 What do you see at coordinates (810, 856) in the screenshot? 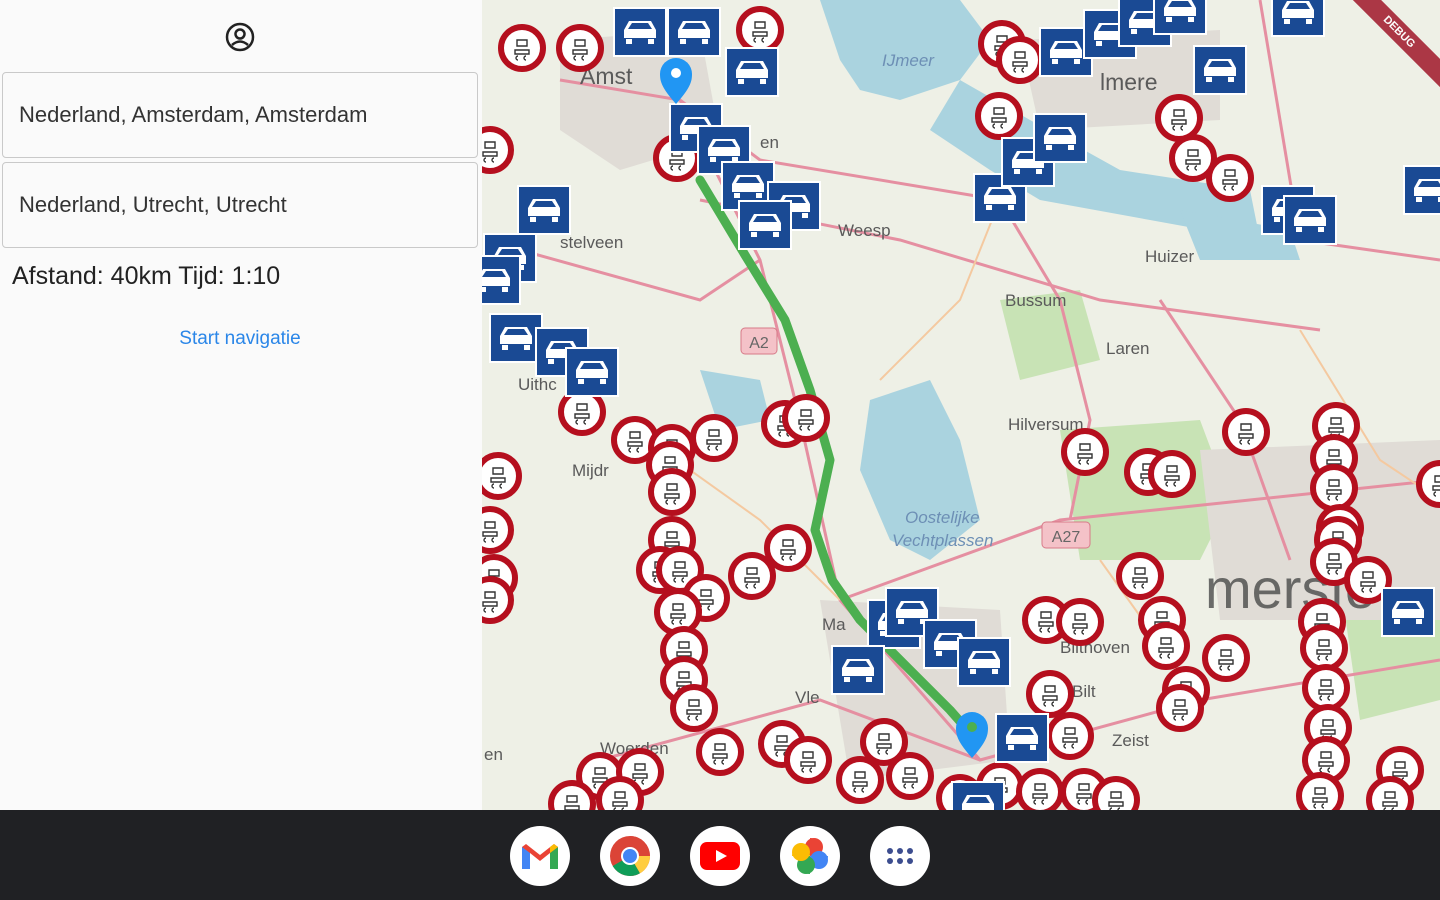
I see `google-photos-icon` at bounding box center [810, 856].